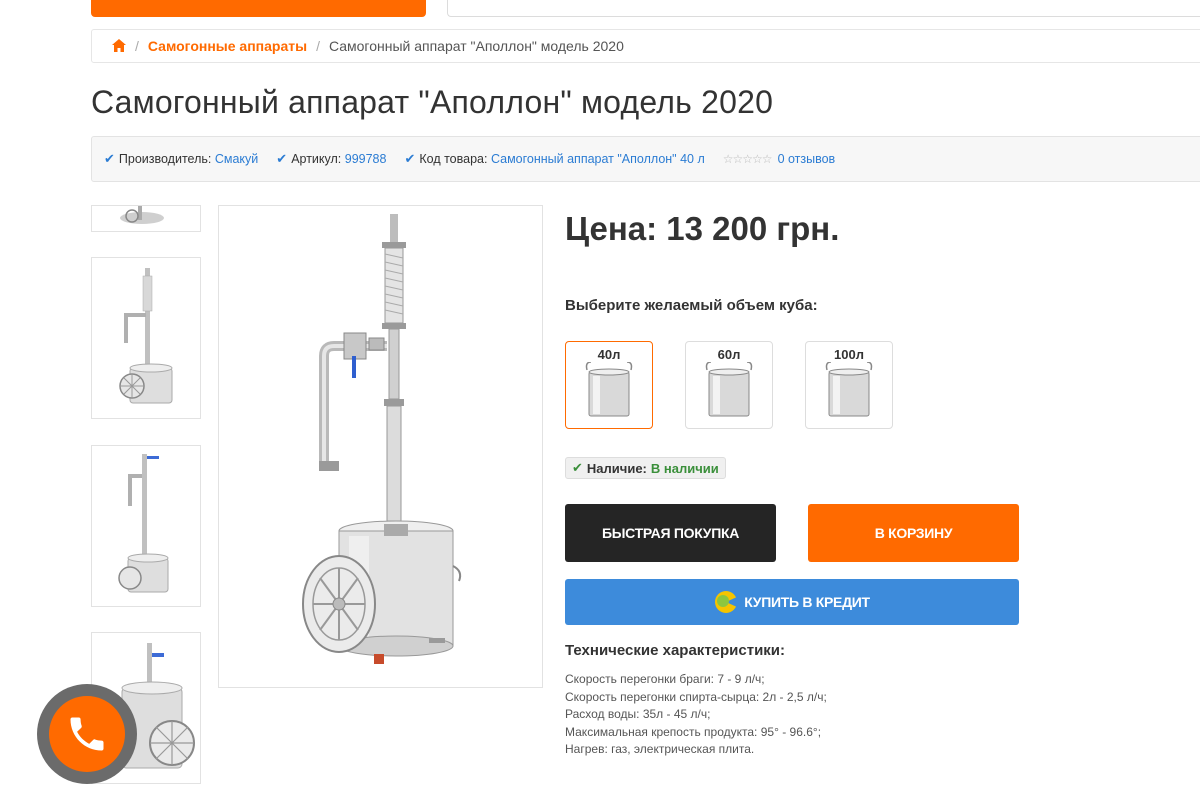  Describe the element at coordinates (597, 159) in the screenshot. I see `product-code-value: Самогонный аппарат "Аполлон" 40 л` at that location.